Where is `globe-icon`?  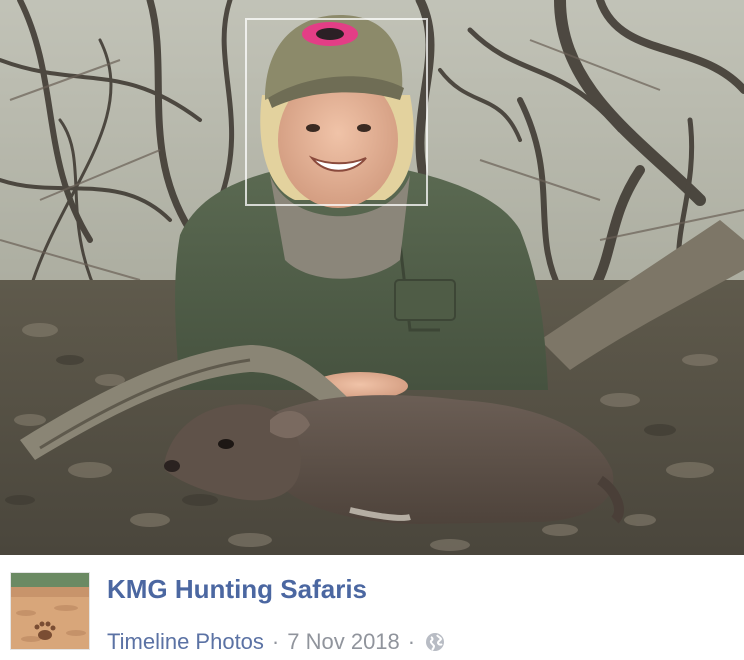
globe-icon is located at coordinates (435, 642).